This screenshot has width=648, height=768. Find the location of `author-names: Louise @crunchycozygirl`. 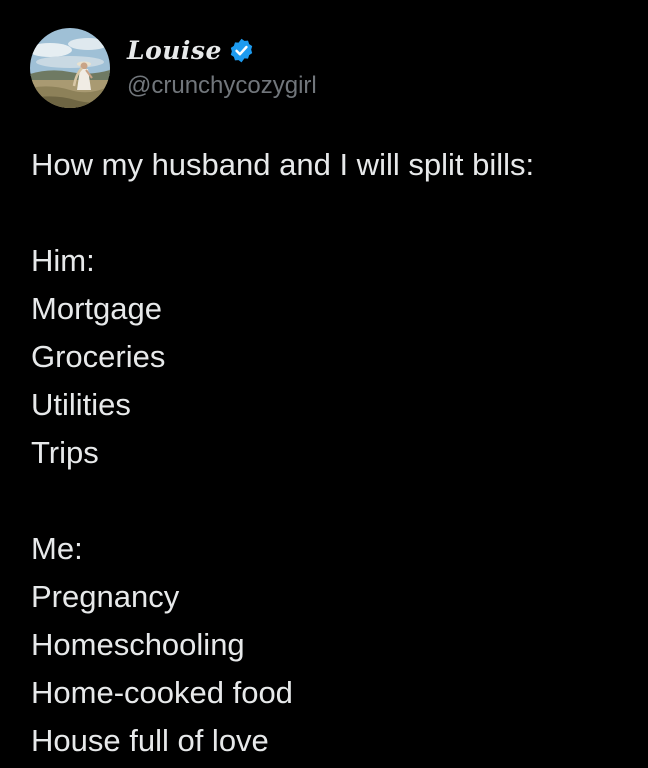

author-names: Louise @crunchycozygirl is located at coordinates (222, 64).